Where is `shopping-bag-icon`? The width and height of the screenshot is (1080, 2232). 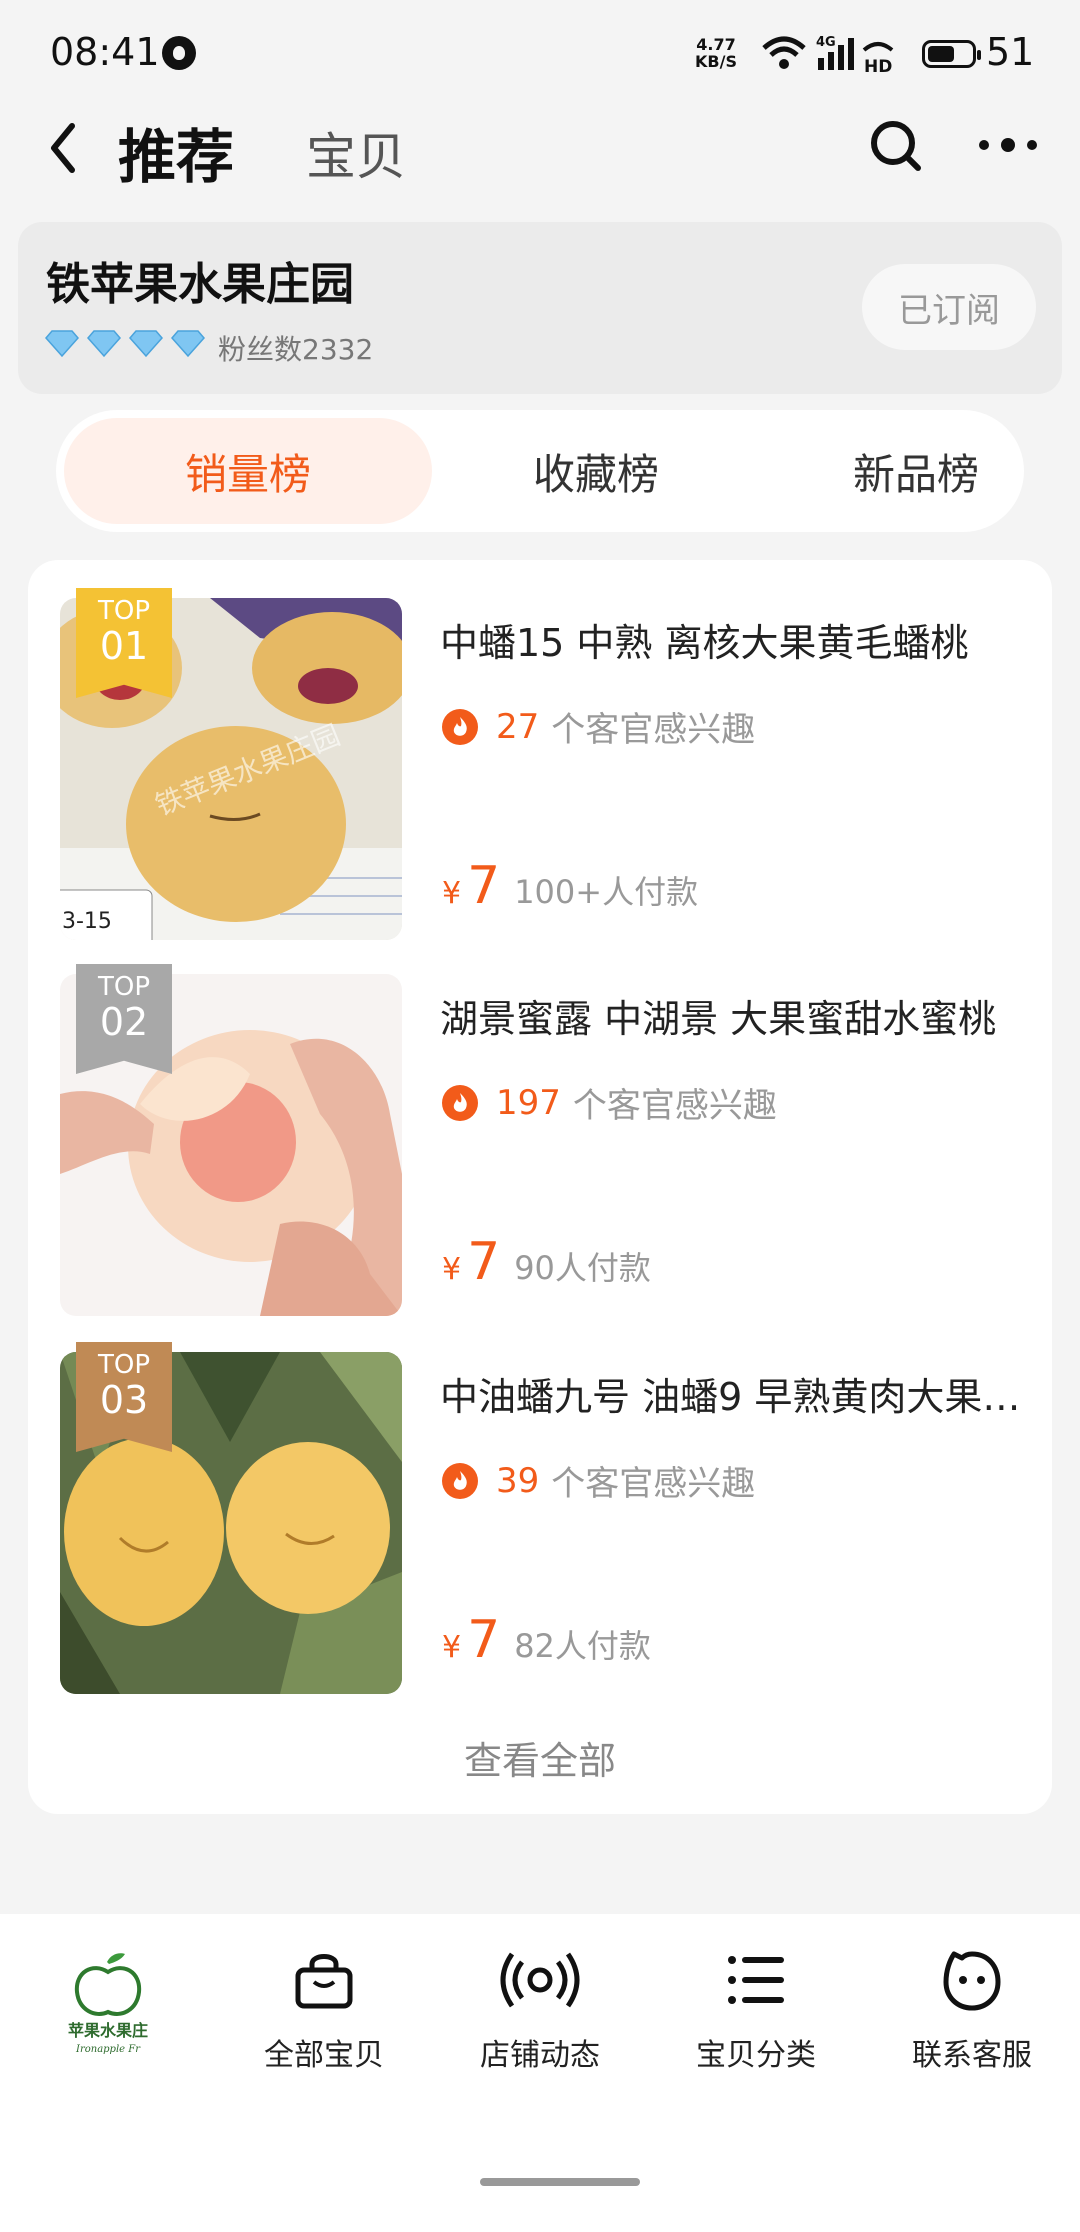
shopping-bag-icon is located at coordinates (324, 1981).